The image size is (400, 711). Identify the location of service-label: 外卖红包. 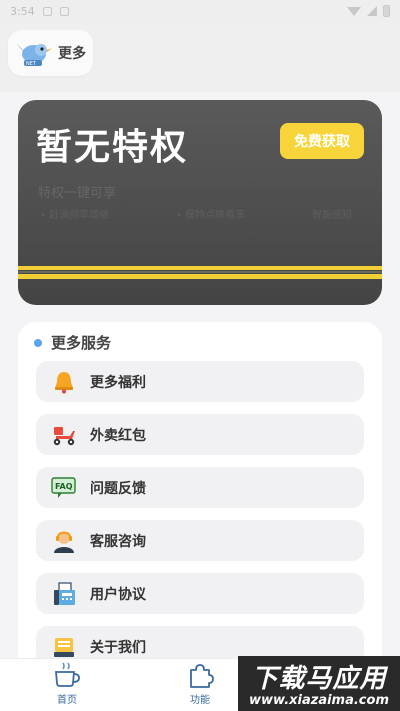
(118, 435).